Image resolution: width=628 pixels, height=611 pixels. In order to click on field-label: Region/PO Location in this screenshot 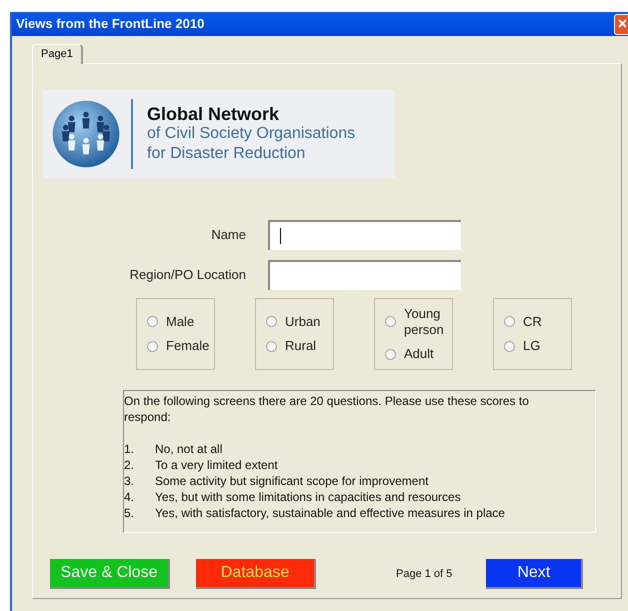, I will do `click(187, 275)`.